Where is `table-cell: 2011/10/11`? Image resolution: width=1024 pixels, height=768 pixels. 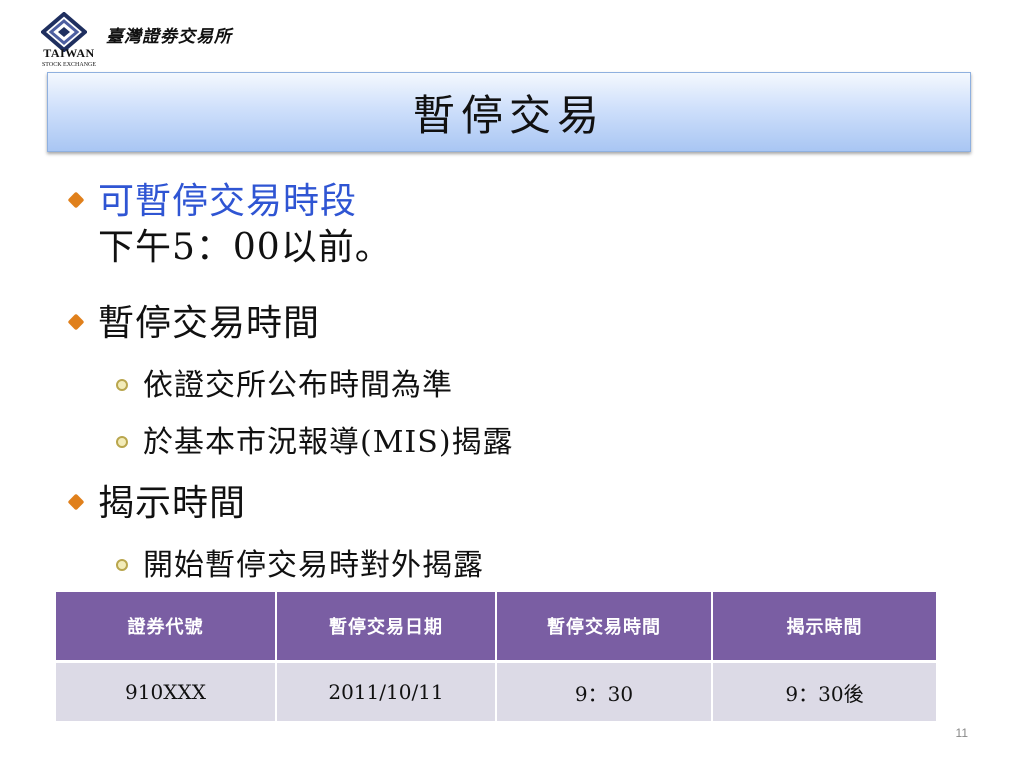
table-cell: 2011/10/11 is located at coordinates (386, 690).